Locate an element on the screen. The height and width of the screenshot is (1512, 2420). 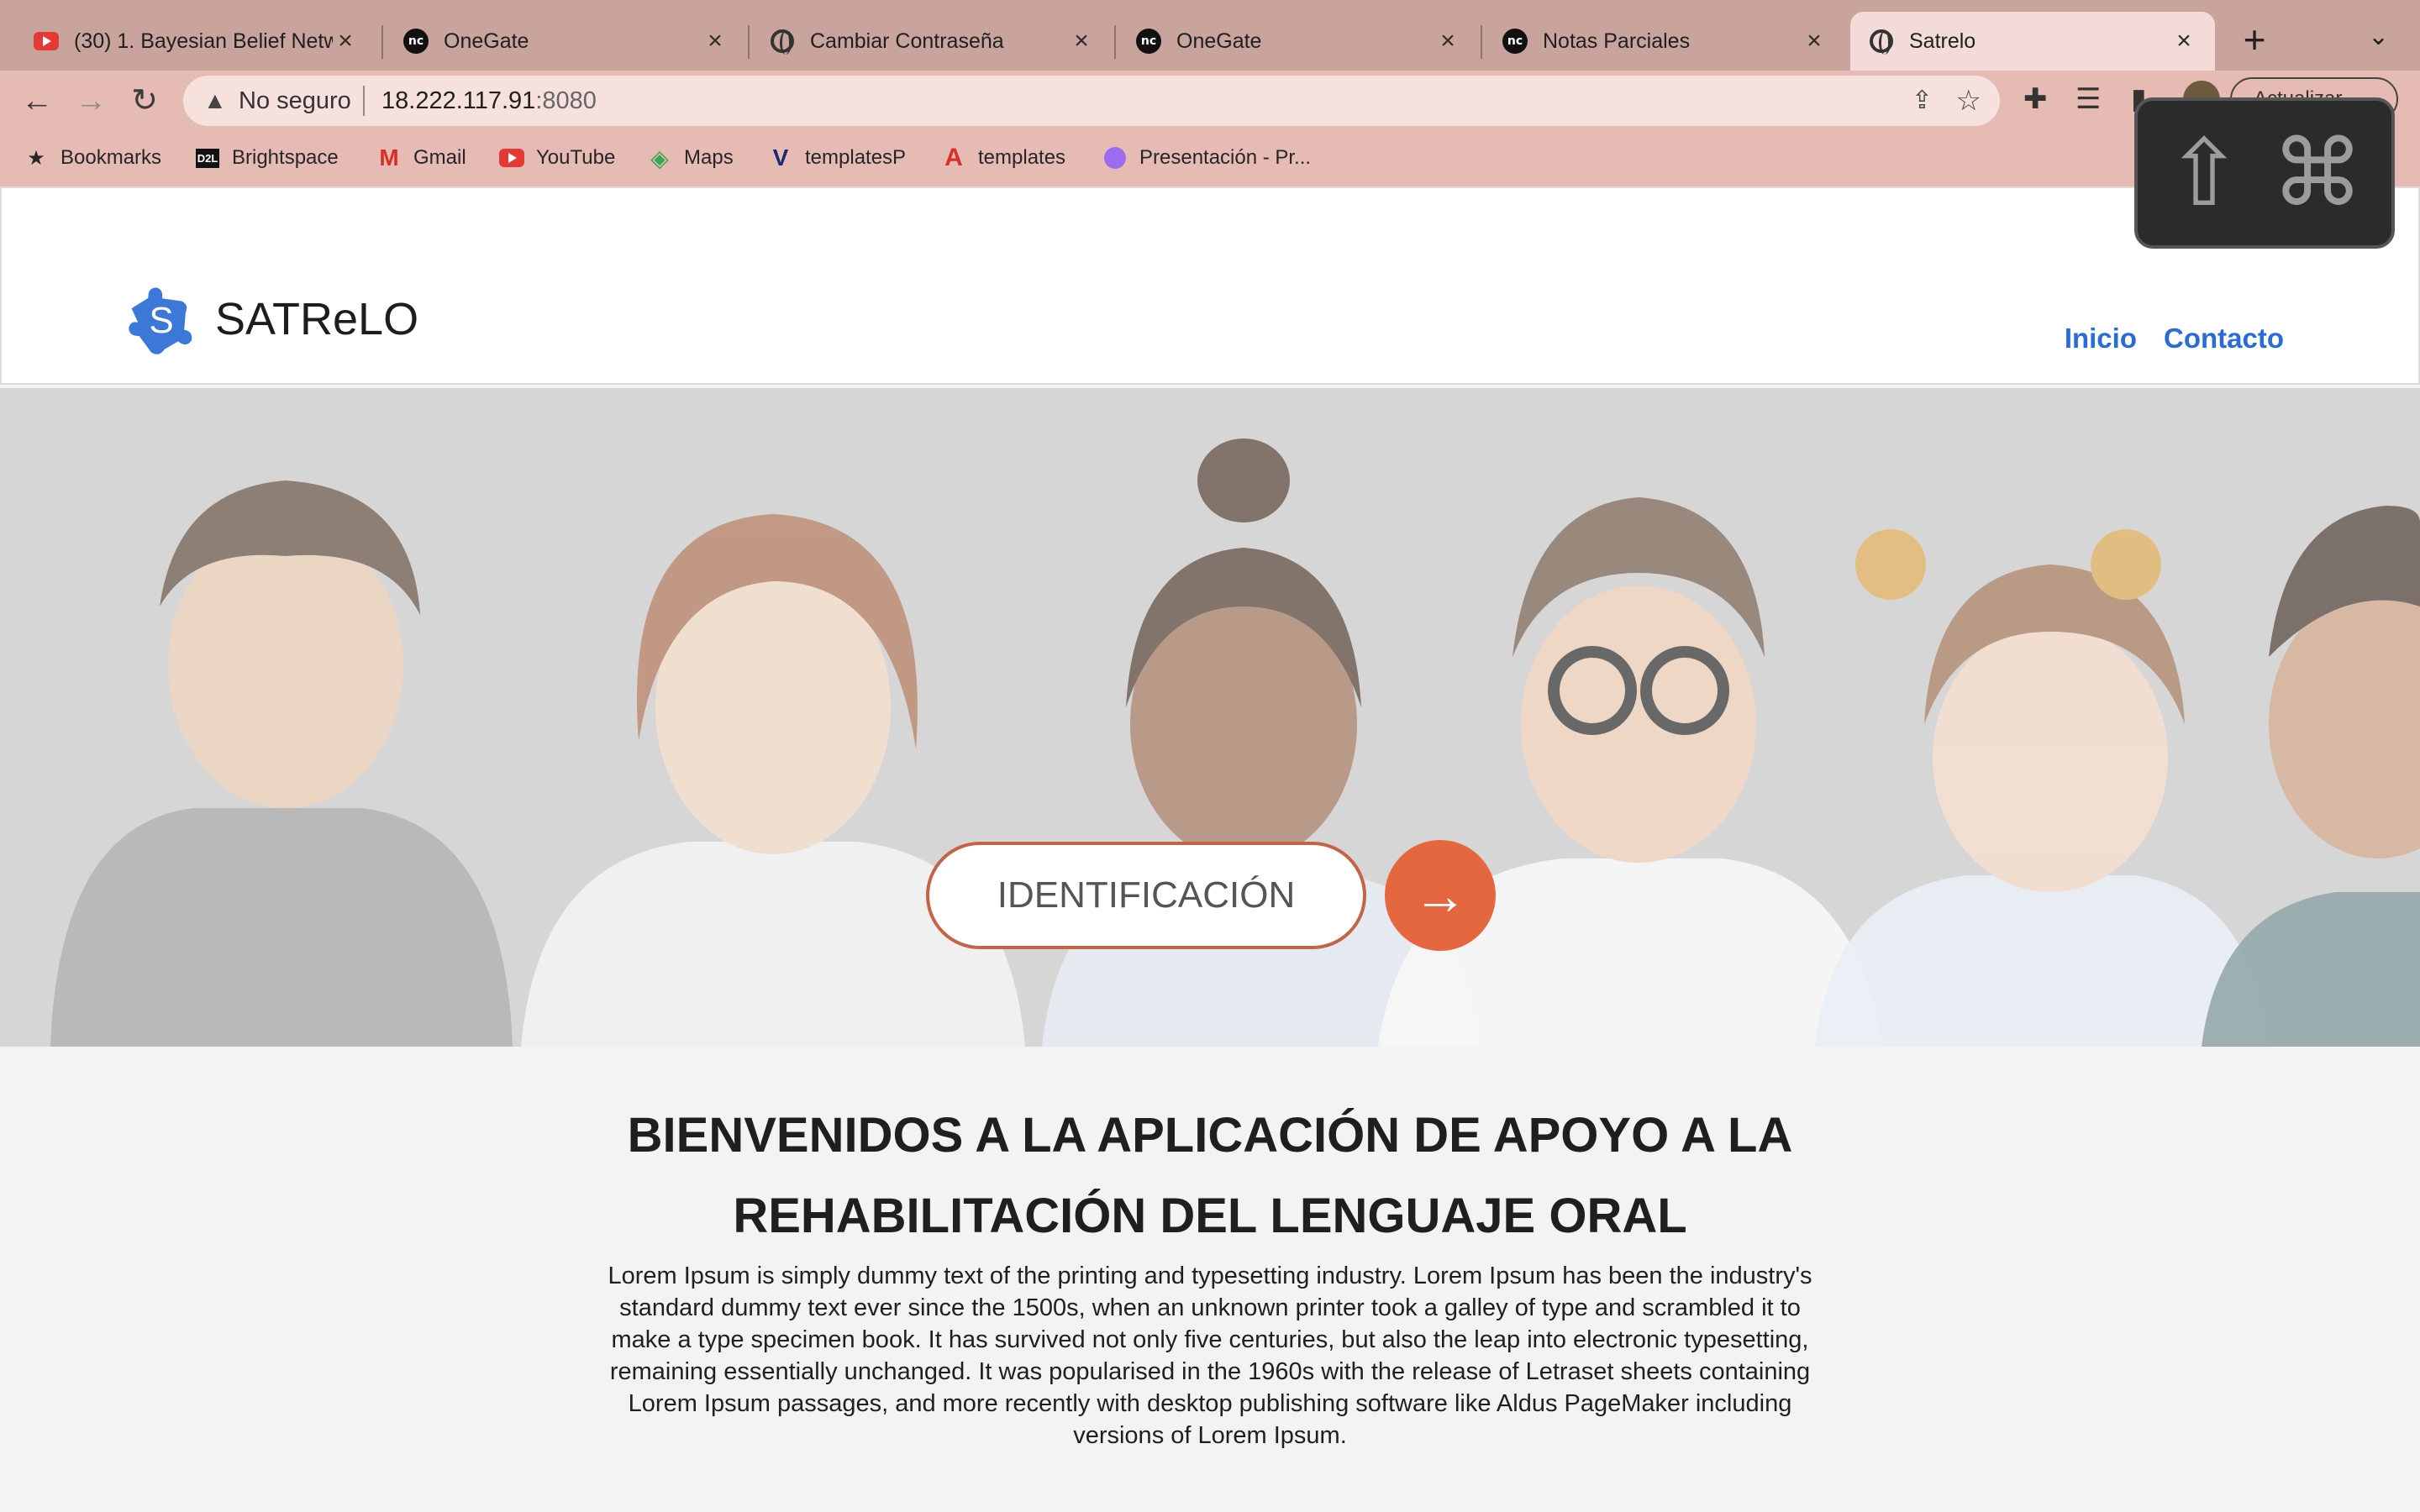
reload-button: ↻ is located at coordinates (144, 101).